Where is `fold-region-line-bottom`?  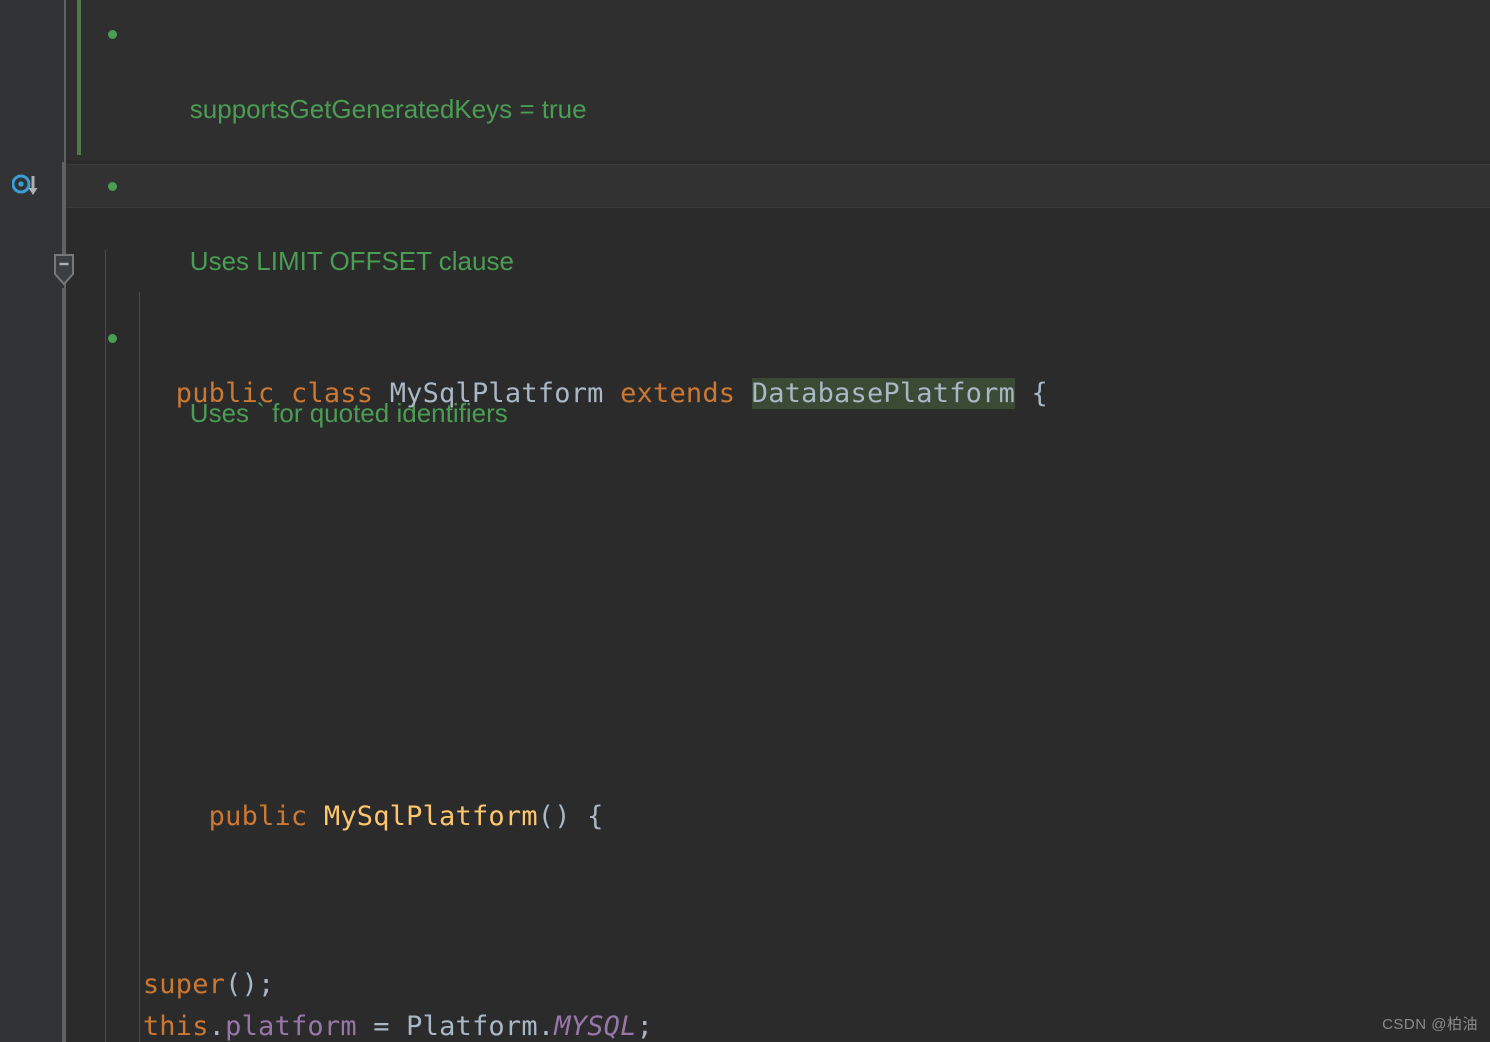
fold-region-line-bottom is located at coordinates (63, 665).